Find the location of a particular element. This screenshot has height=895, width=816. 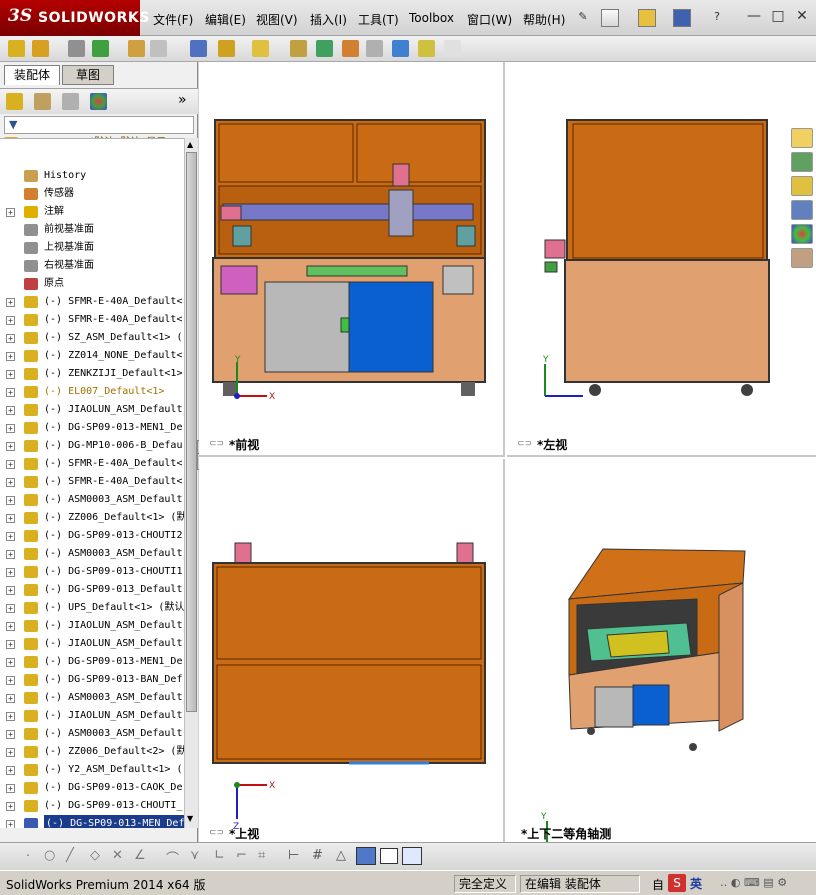

appearances-icon is located at coordinates (802, 234).